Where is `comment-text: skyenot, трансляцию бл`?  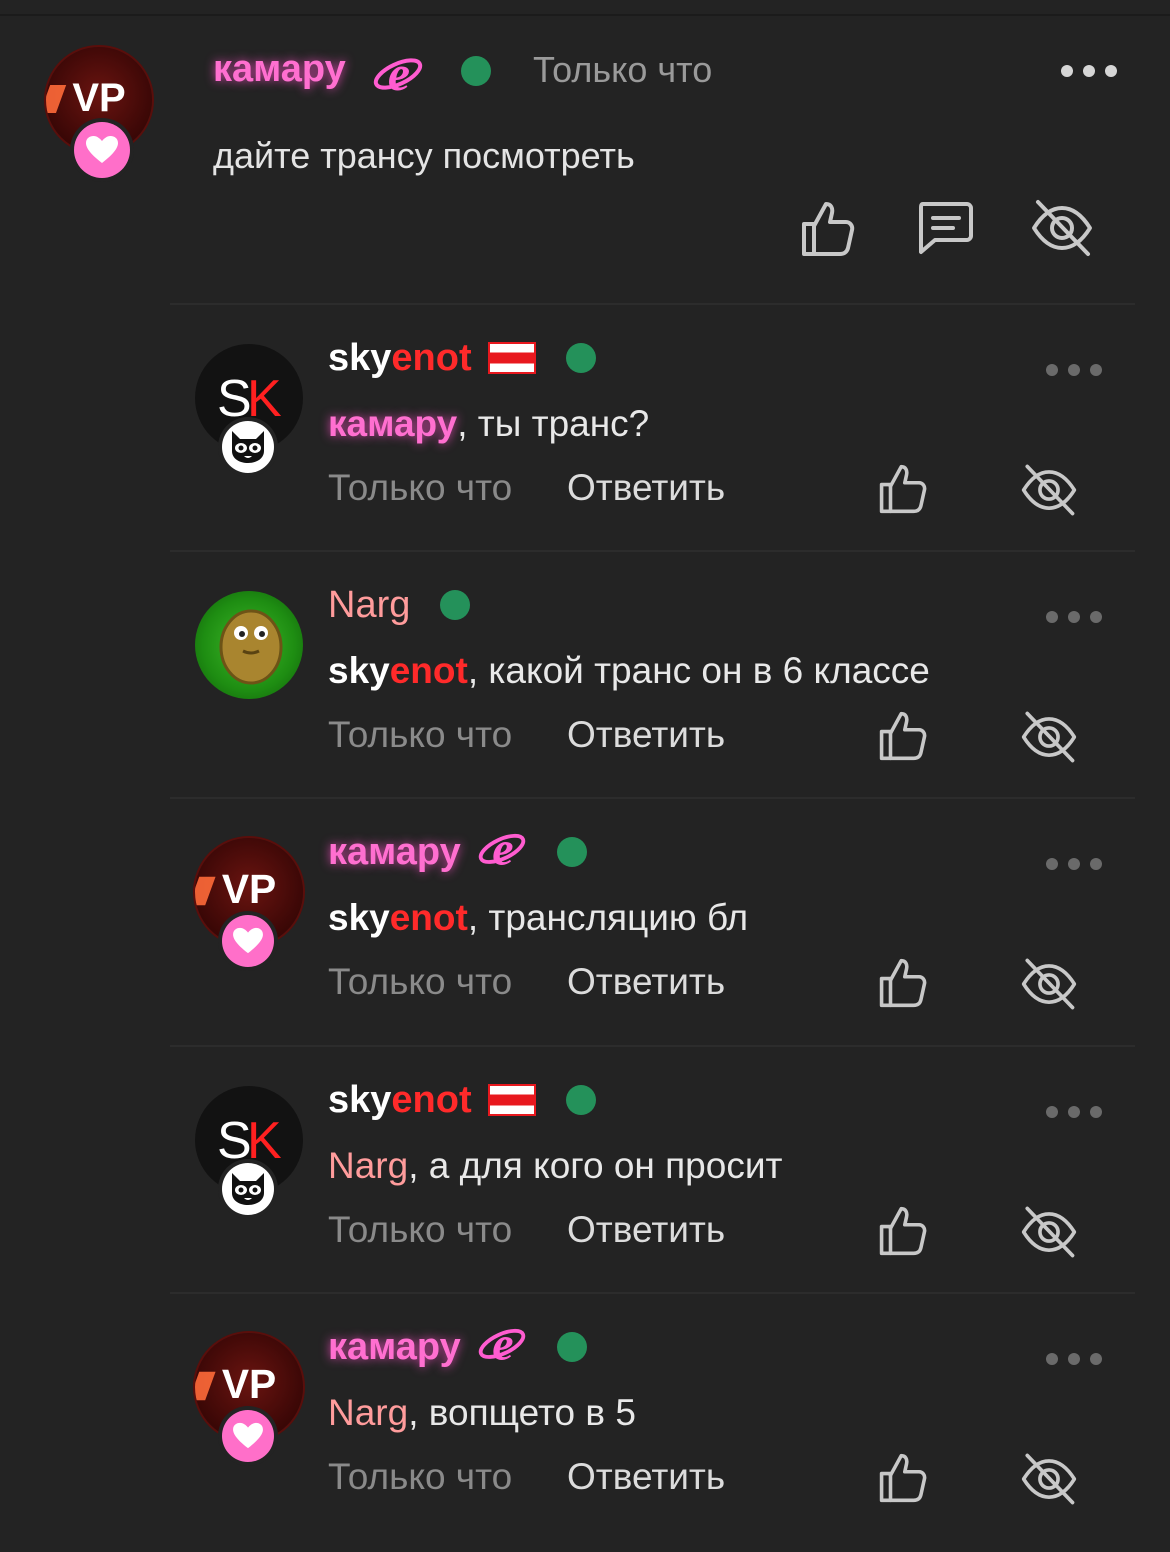
comment-text: skyenot, трансляцию бл is located at coordinates (538, 917).